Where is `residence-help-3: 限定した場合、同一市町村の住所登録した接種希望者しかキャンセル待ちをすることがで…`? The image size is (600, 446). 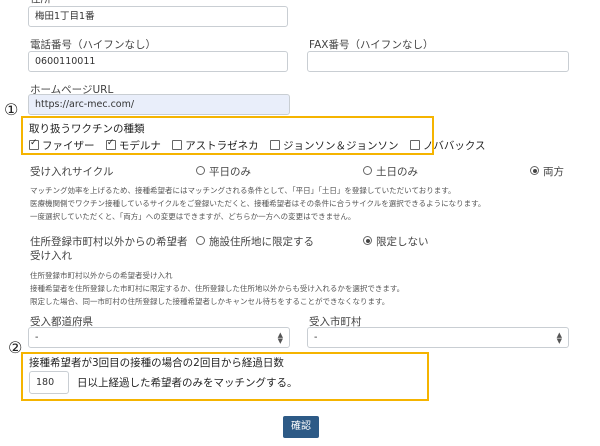
residence-help-3: 限定した場合、同一市町村の住所登録した接種希望者しかキャンセル待ちをすることがで… is located at coordinates (210, 301).